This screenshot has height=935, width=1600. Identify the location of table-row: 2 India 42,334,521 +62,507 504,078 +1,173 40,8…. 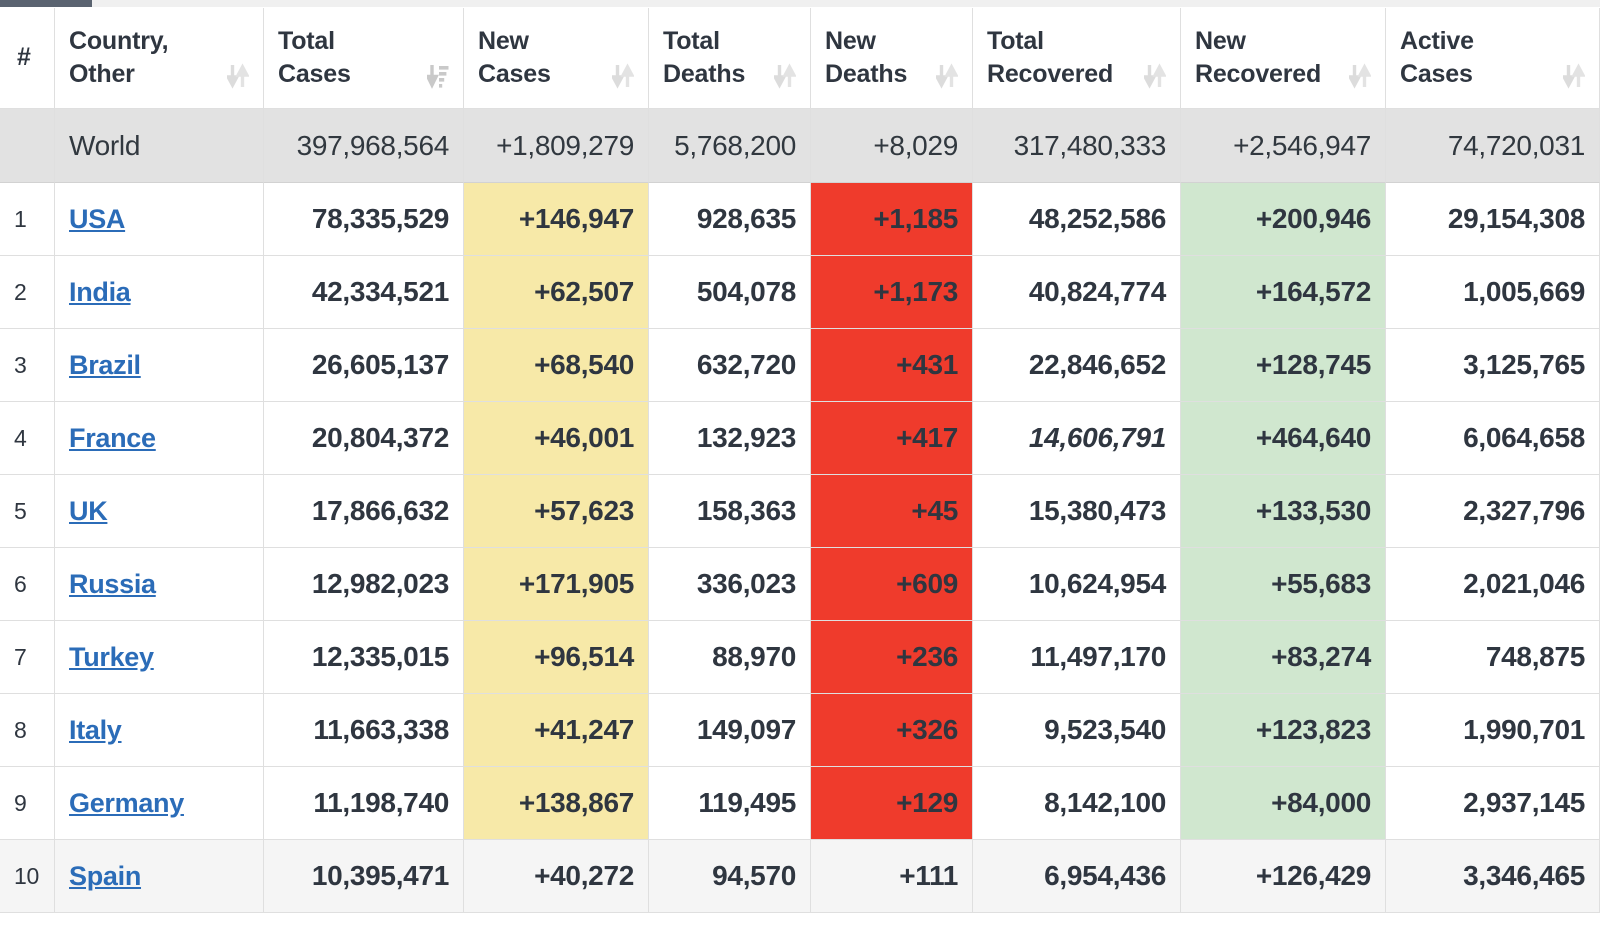
(800, 292).